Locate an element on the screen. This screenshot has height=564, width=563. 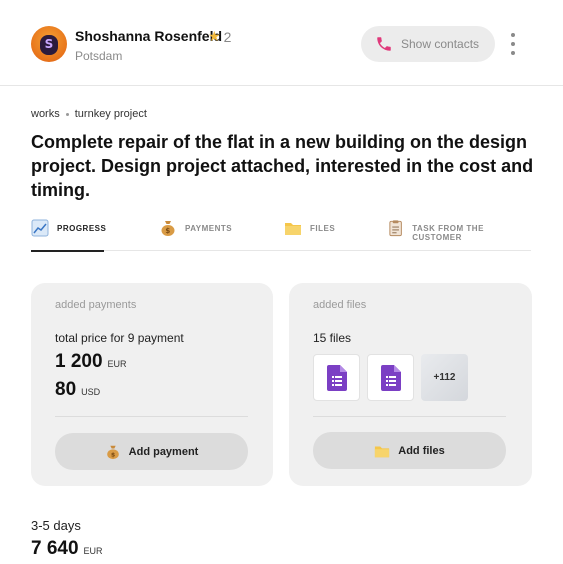
user-name: Shoshanna Rosenfeld is located at coordinates (148, 36).